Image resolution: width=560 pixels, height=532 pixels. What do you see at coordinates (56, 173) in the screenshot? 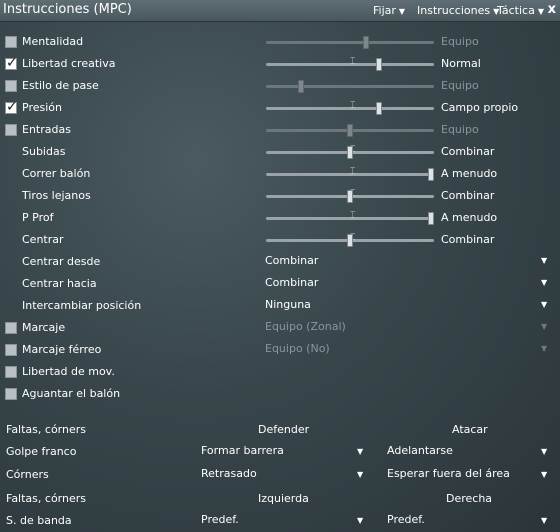
I see `instruction-label: Correr balón` at bounding box center [56, 173].